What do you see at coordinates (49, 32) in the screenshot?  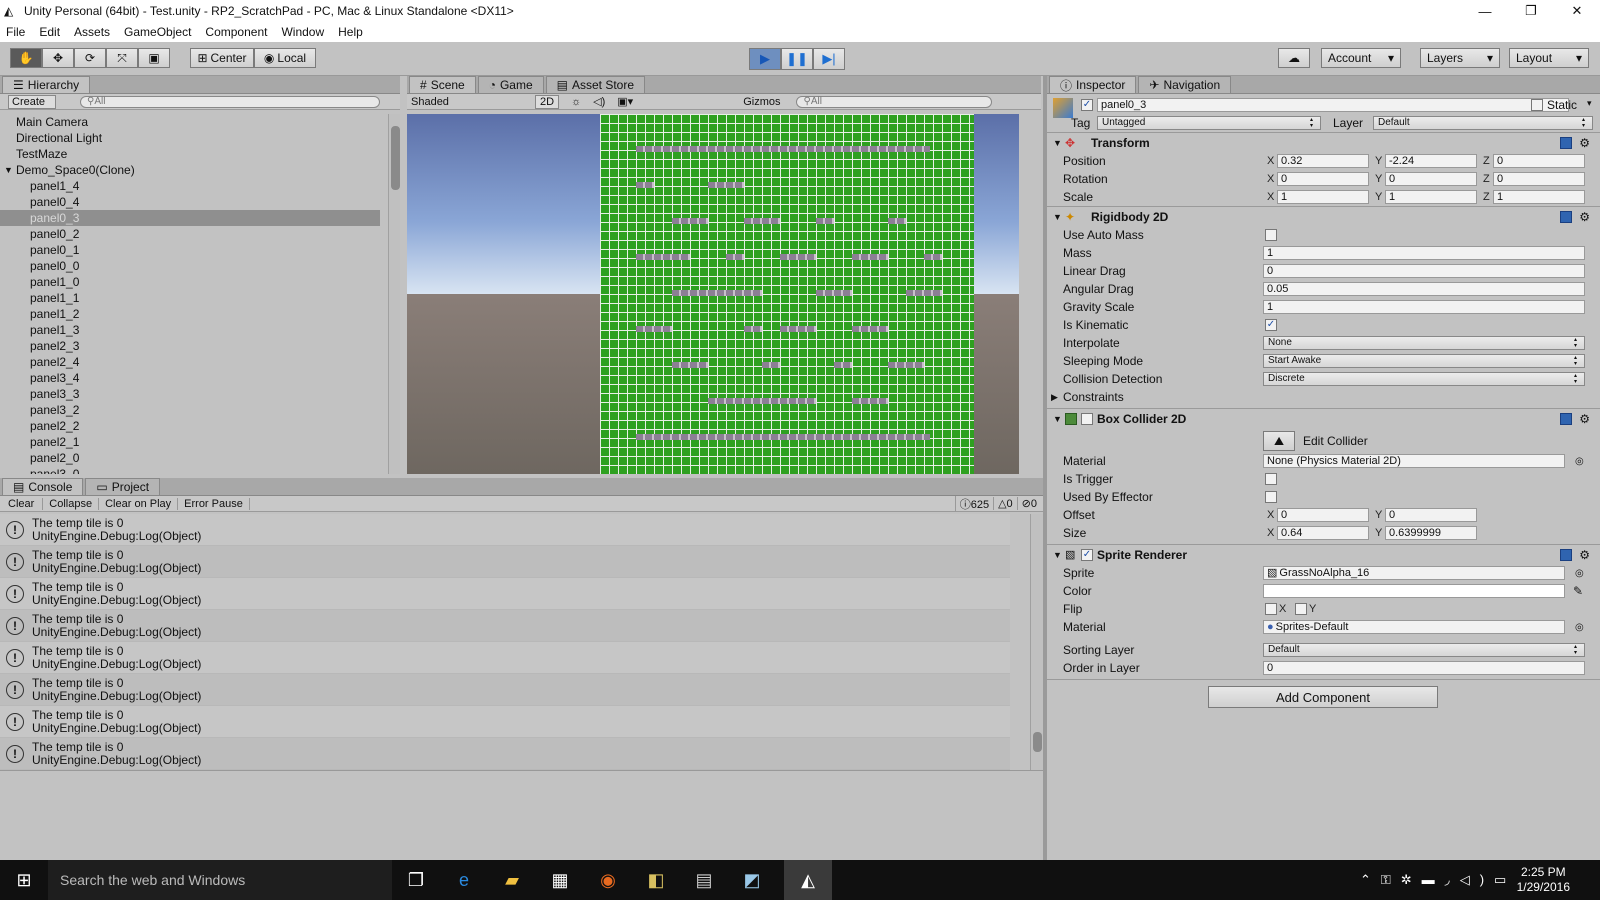 I see `menu-edit: Edit` at bounding box center [49, 32].